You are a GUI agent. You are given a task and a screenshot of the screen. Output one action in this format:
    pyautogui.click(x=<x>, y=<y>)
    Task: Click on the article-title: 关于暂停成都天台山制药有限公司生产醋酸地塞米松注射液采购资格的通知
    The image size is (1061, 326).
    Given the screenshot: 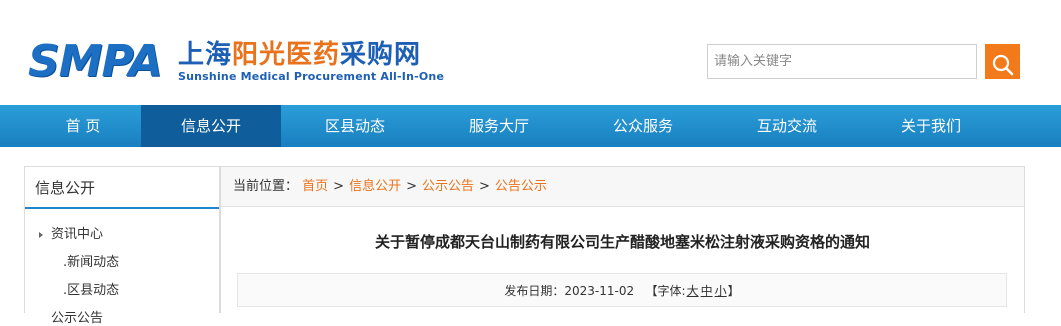 What is the action you would take?
    pyautogui.click(x=622, y=242)
    